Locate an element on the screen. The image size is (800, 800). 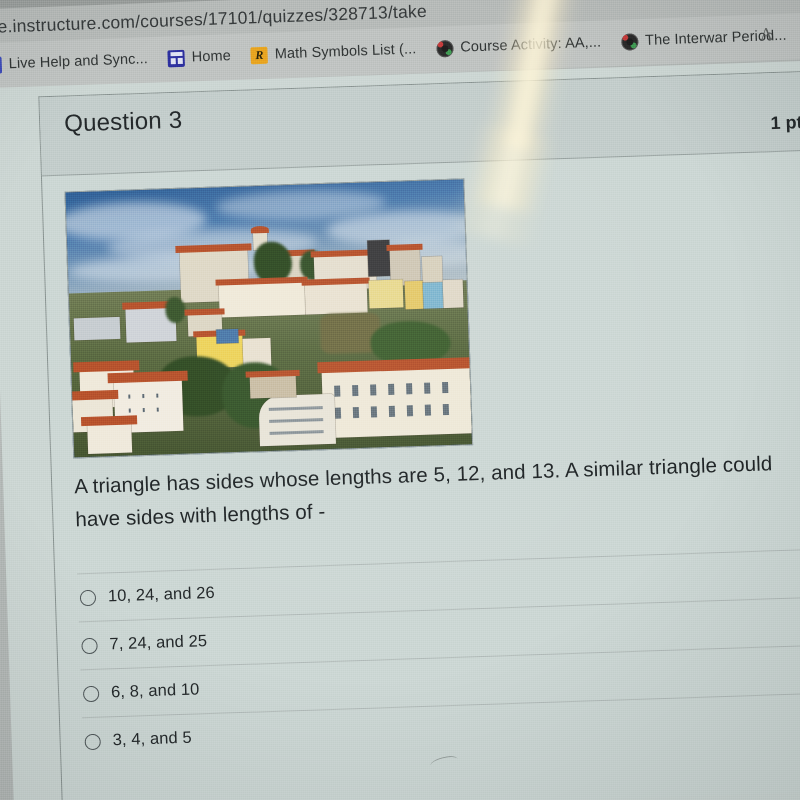
answer-label: 6, 8, and 10 is located at coordinates (155, 691).